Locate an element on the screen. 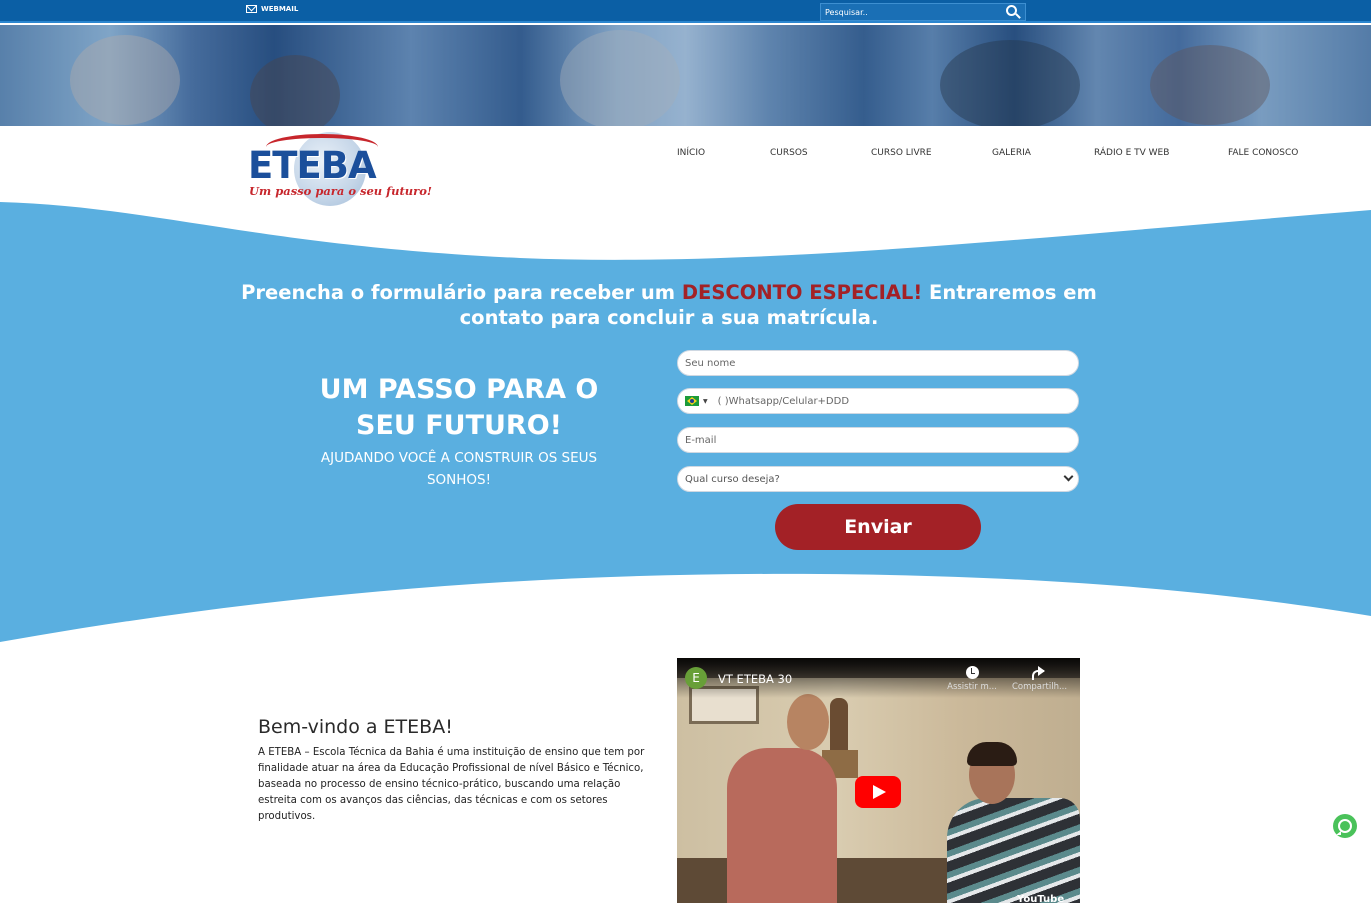 Image resolution: width=1371 pixels, height=903 pixels. welcome-title: Bem-vindo a ETEBA! is located at coordinates (355, 727).